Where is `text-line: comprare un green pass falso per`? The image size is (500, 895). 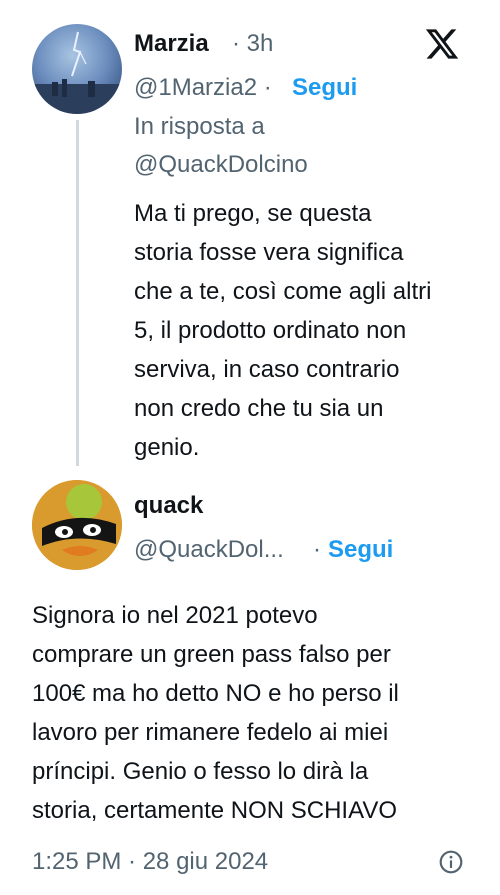
text-line: comprare un green pass falso per is located at coordinates (211, 654).